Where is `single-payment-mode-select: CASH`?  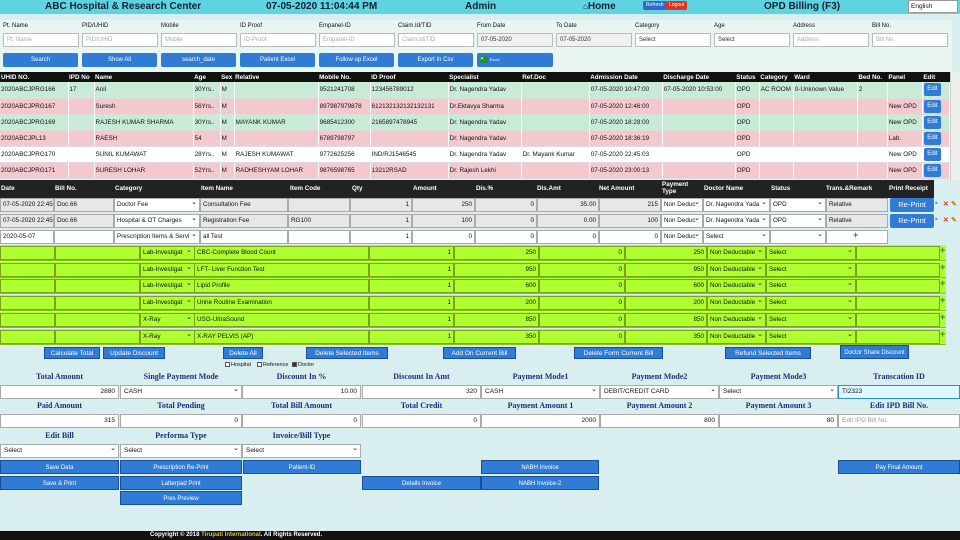 single-payment-mode-select: CASH is located at coordinates (181, 392).